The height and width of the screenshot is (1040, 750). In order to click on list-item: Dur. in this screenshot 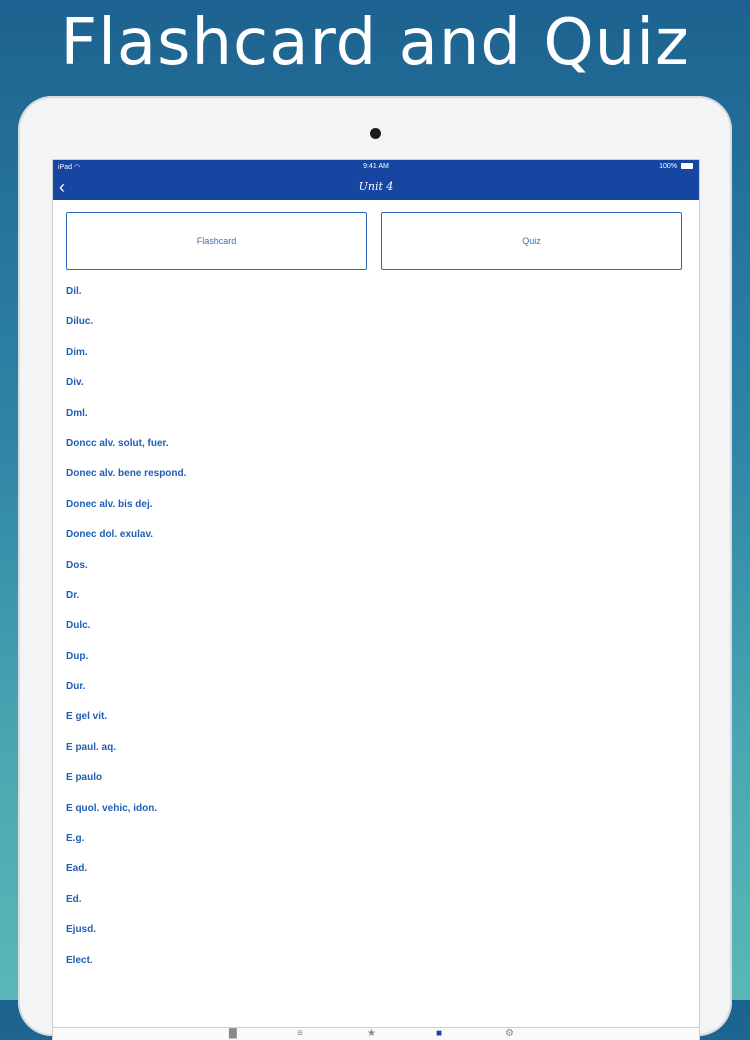, I will do `click(376, 694)`.